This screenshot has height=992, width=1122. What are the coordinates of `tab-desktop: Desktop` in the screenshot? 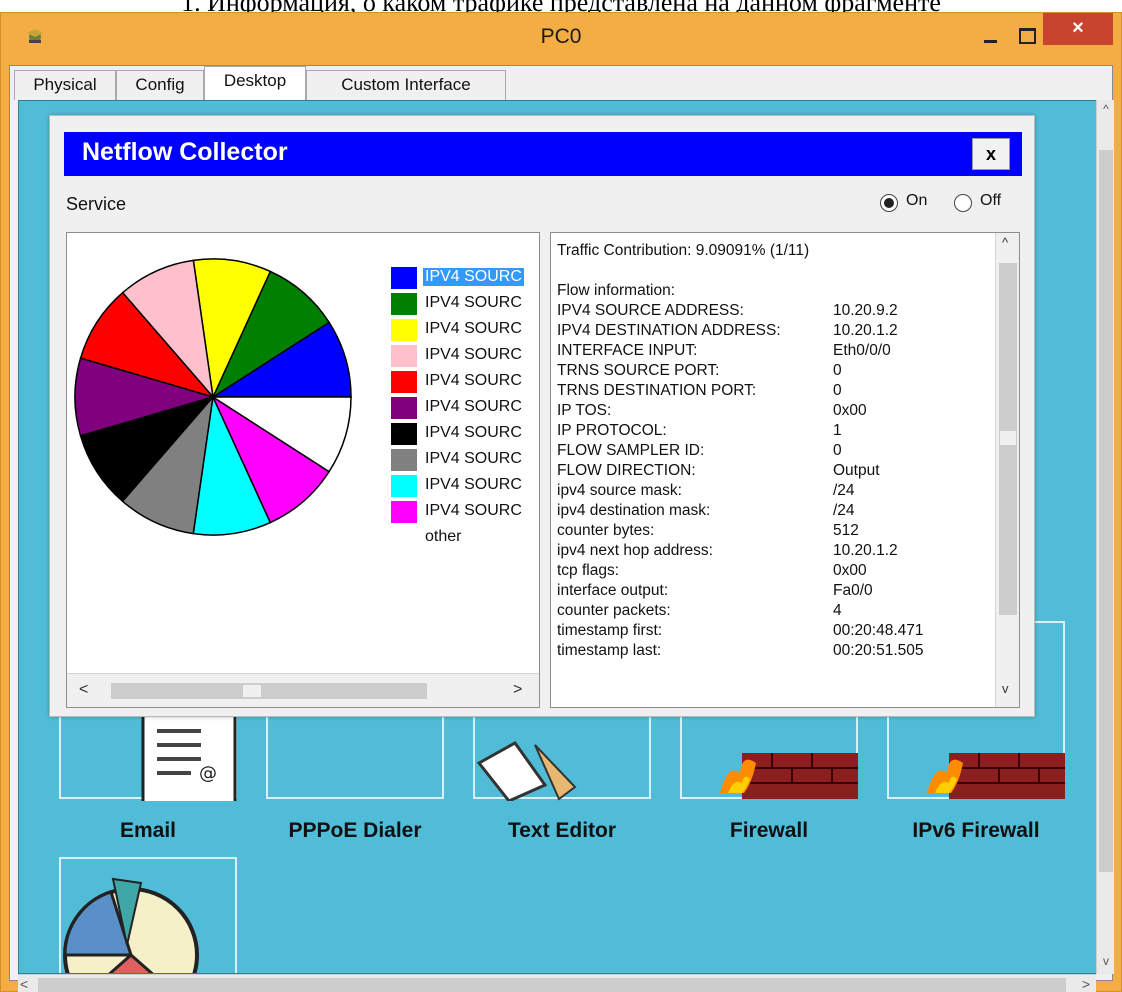 It's located at (255, 83).